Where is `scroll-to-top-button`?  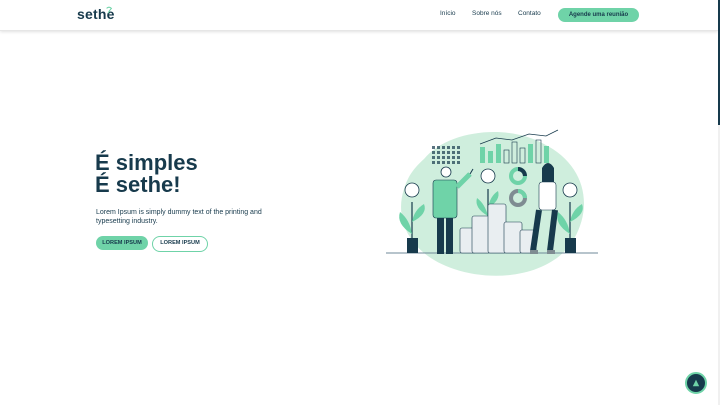
scroll-to-top-button is located at coordinates (696, 383).